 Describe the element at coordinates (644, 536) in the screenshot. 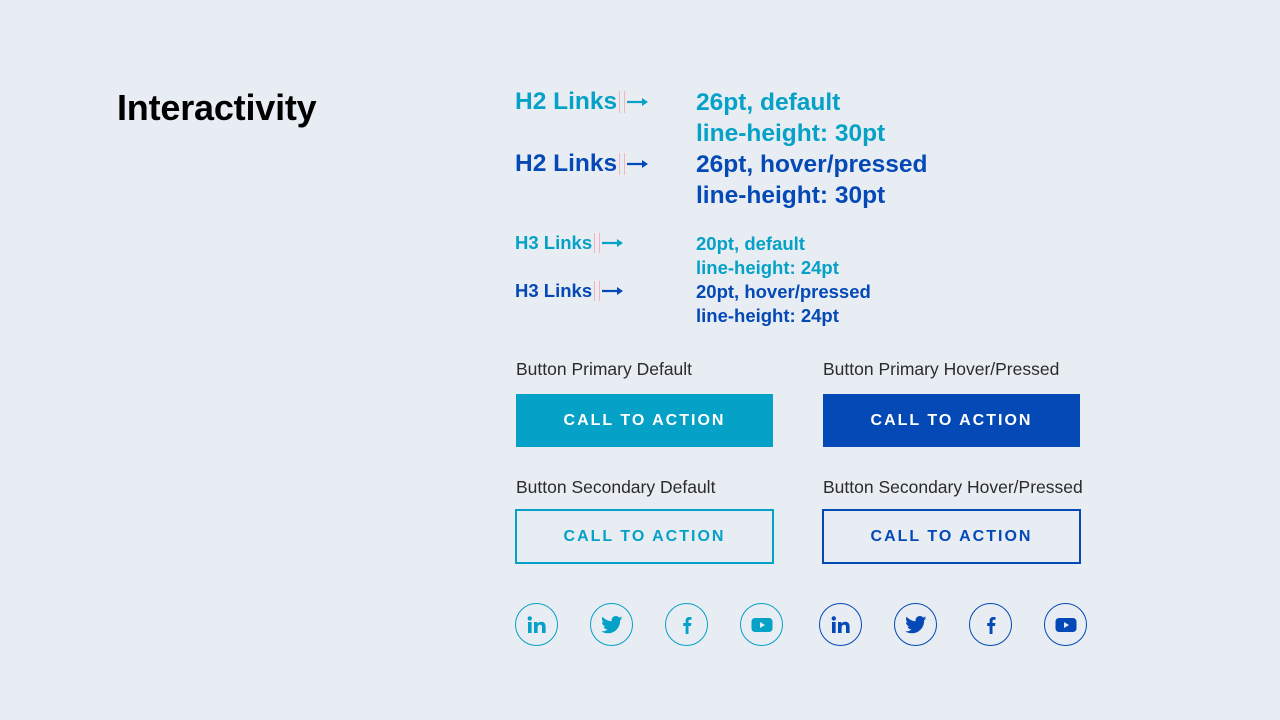

I see `secondary-default-button: CALL TO ACTION` at that location.